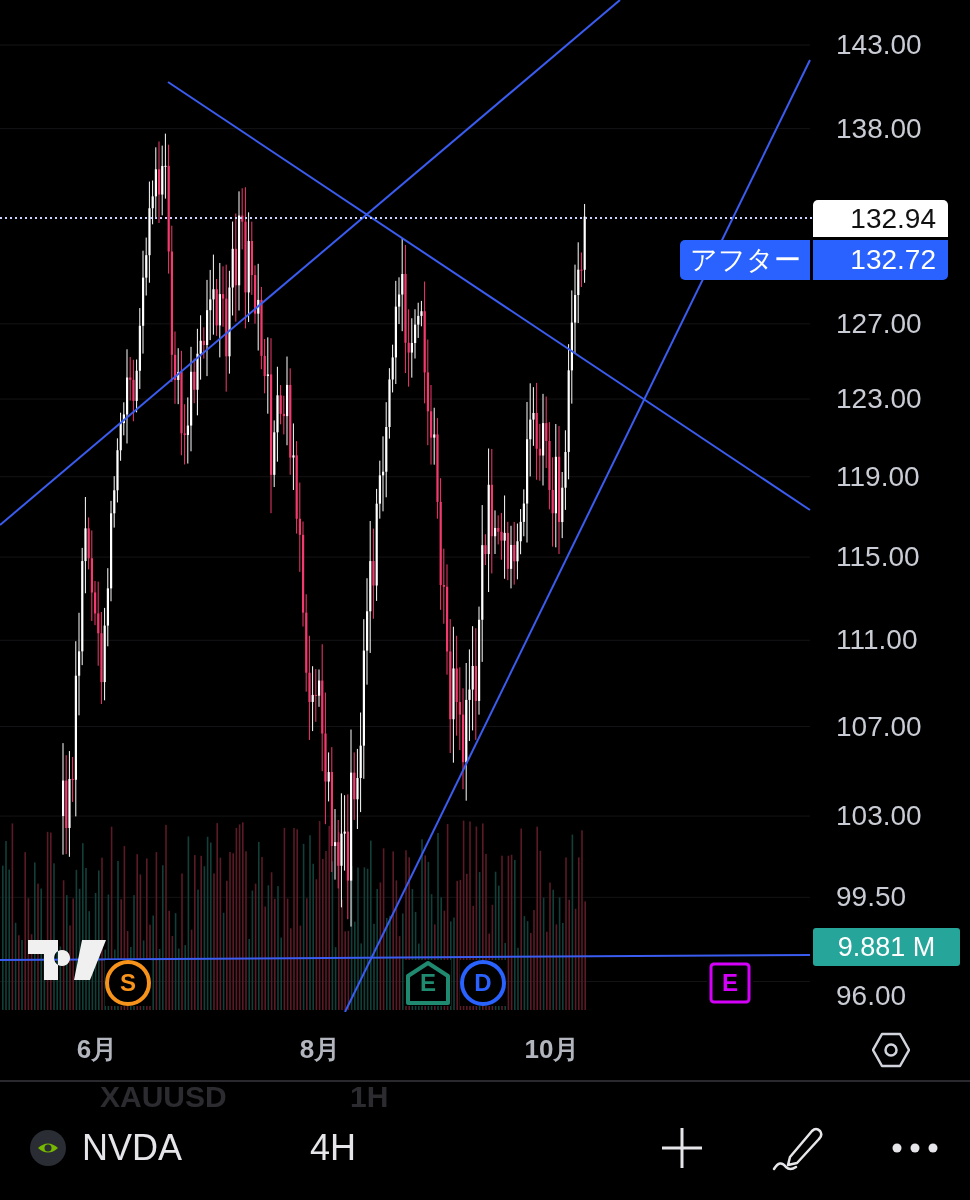  Describe the element at coordinates (879, 726) in the screenshot. I see `price-axis-label: 107.00` at that location.